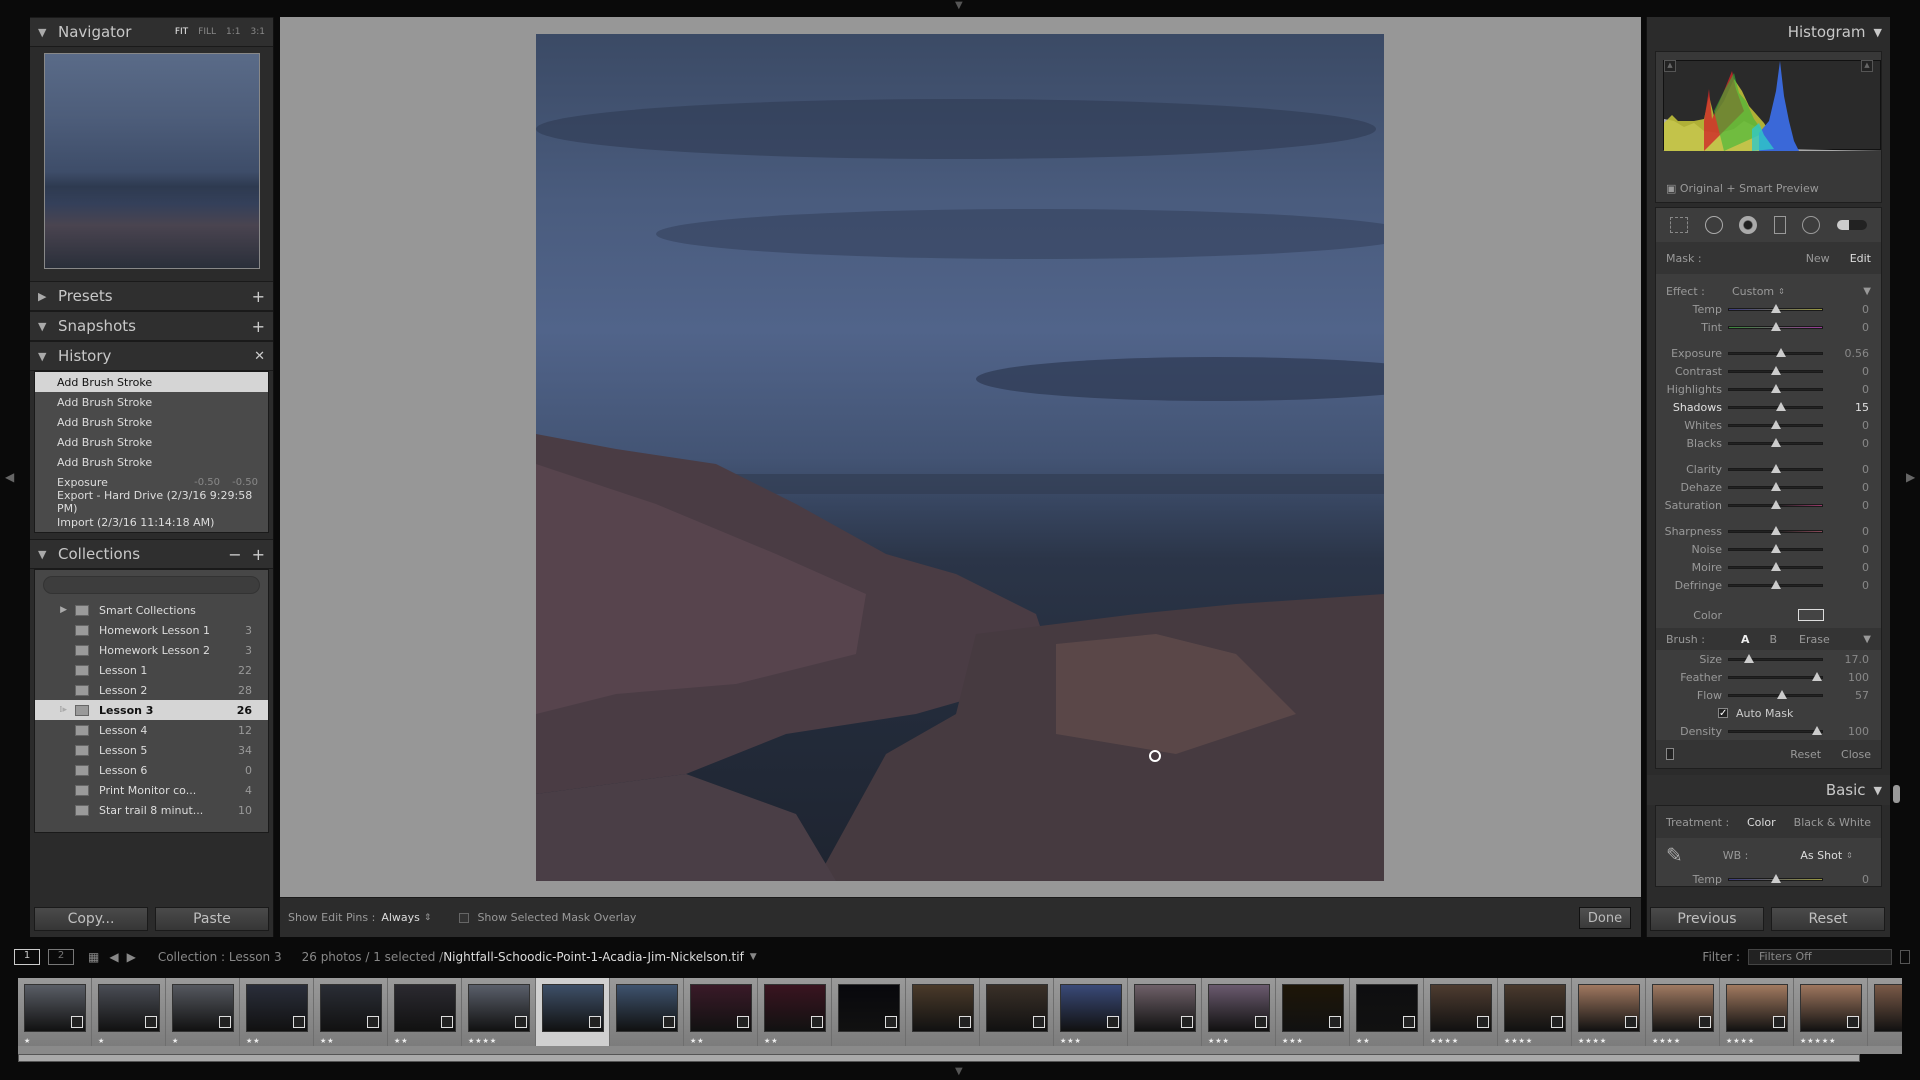  What do you see at coordinates (1768, 469) in the screenshot?
I see `slider-clarity: Clarity 0` at bounding box center [1768, 469].